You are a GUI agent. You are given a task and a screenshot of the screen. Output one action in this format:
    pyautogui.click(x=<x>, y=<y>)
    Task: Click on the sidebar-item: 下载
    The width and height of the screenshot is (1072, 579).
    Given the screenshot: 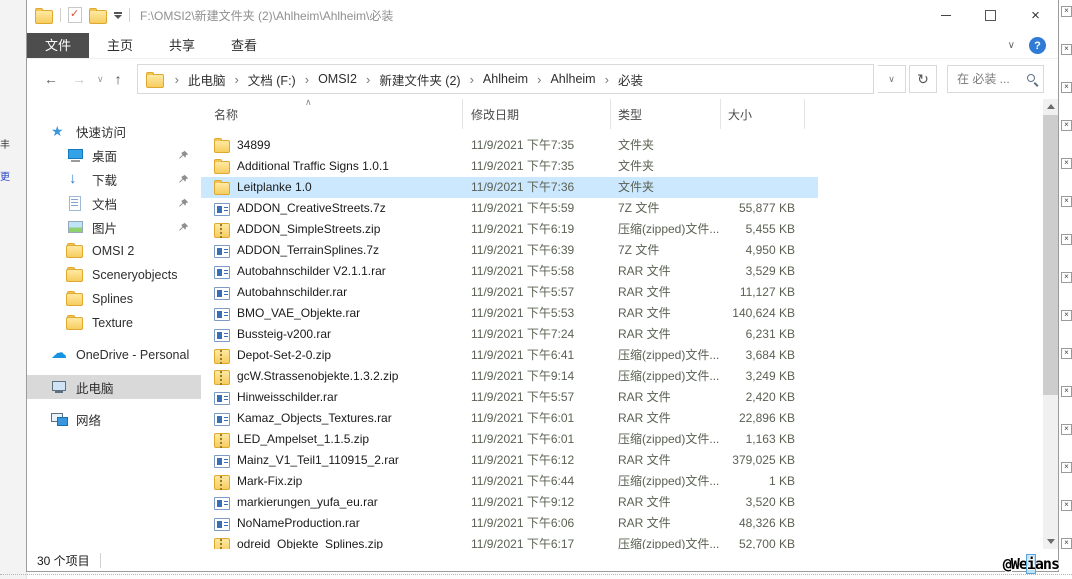 What is the action you would take?
    pyautogui.click(x=114, y=179)
    